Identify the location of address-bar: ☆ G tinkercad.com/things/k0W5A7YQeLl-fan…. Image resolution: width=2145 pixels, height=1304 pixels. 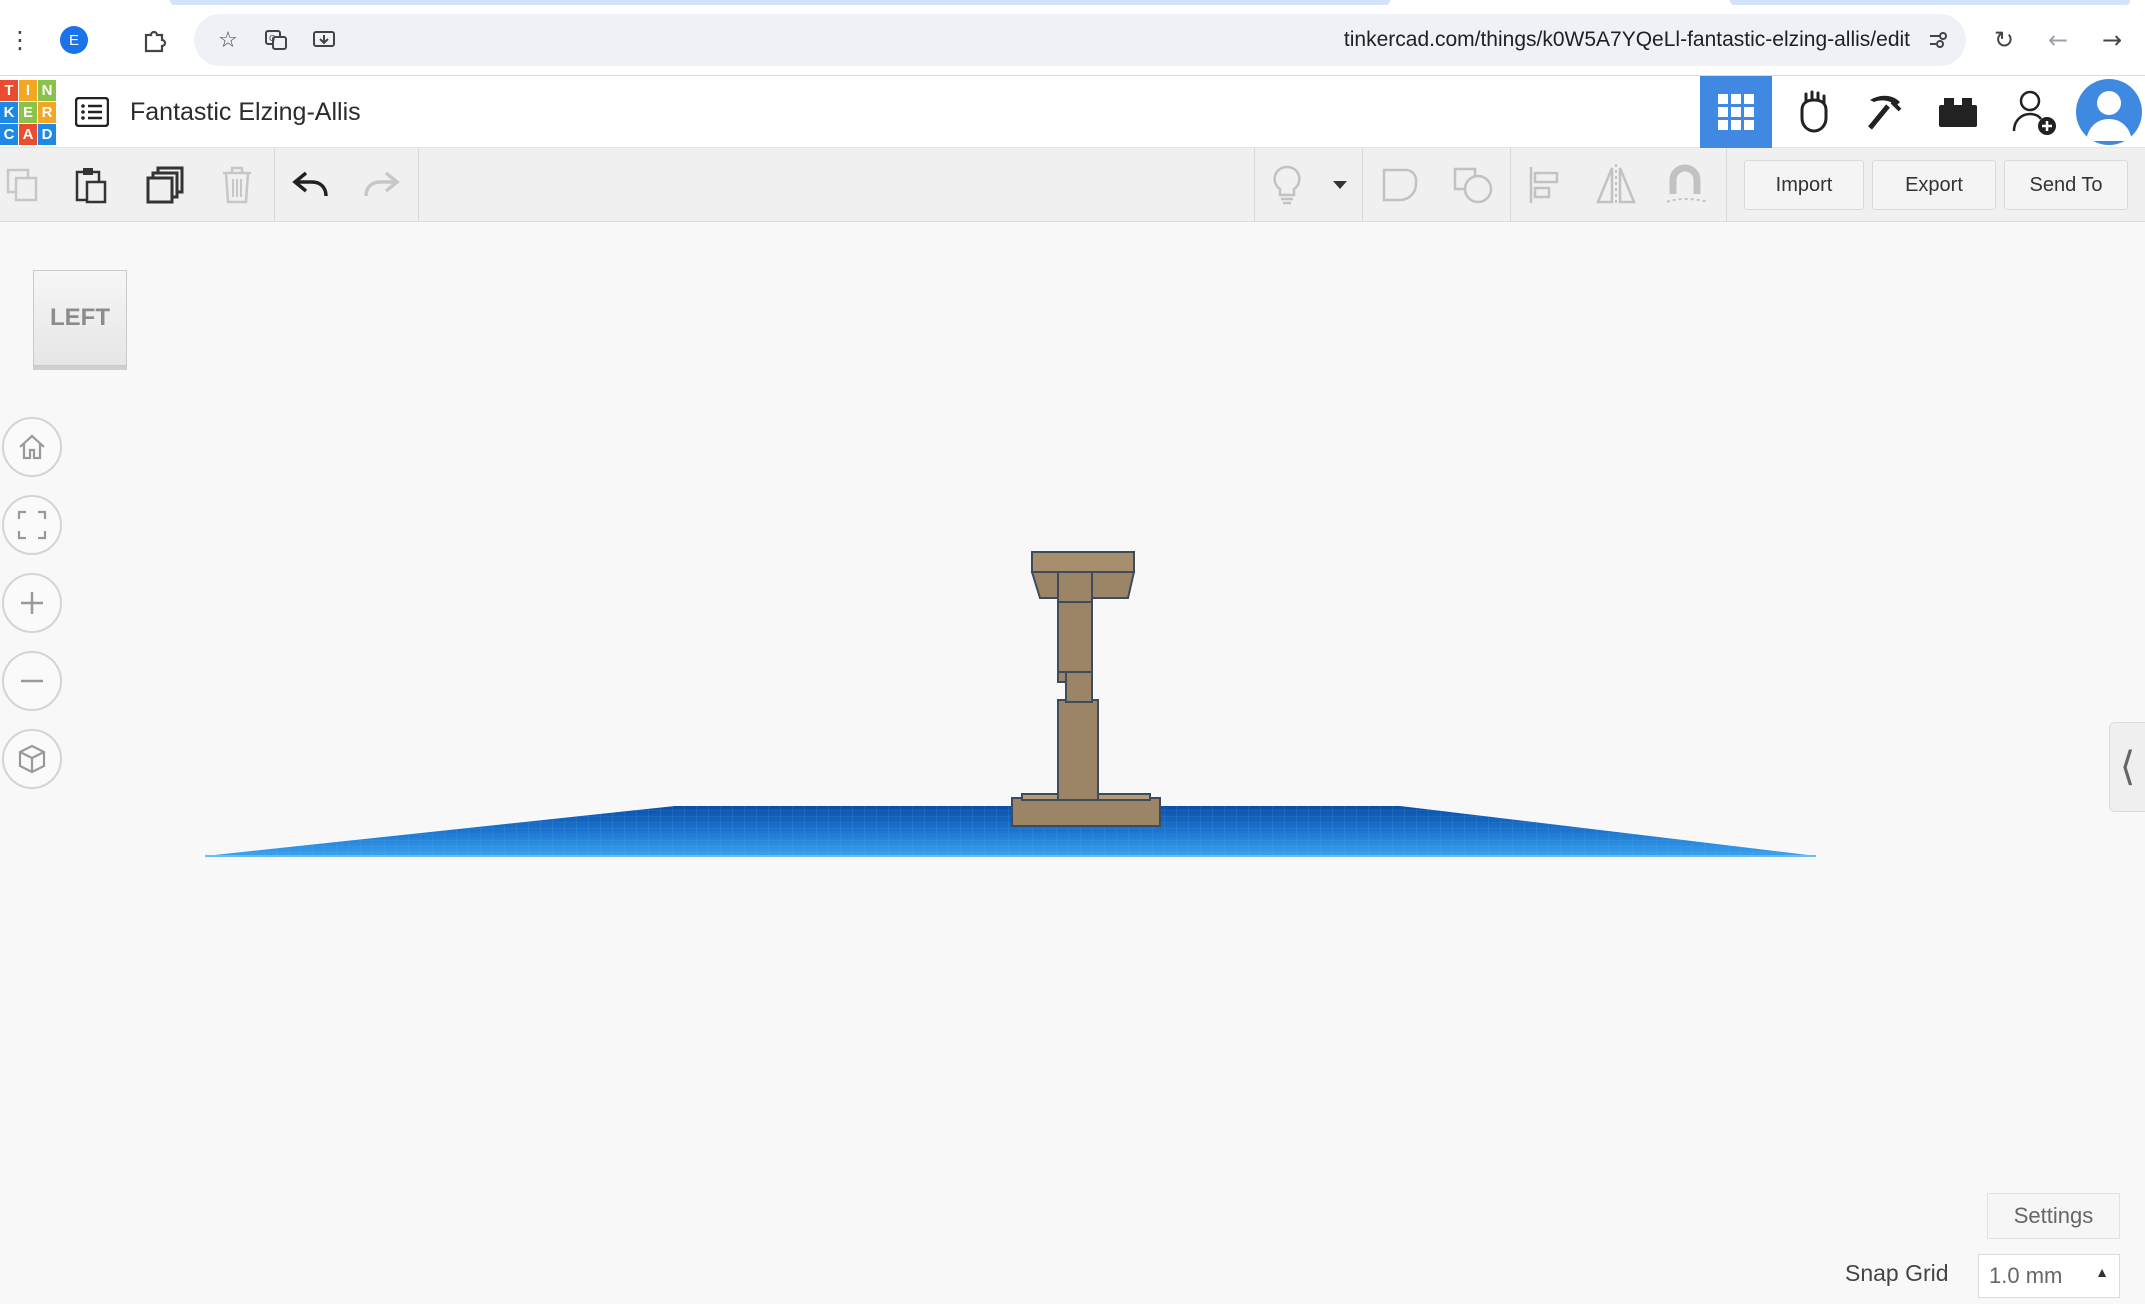
(1080, 40).